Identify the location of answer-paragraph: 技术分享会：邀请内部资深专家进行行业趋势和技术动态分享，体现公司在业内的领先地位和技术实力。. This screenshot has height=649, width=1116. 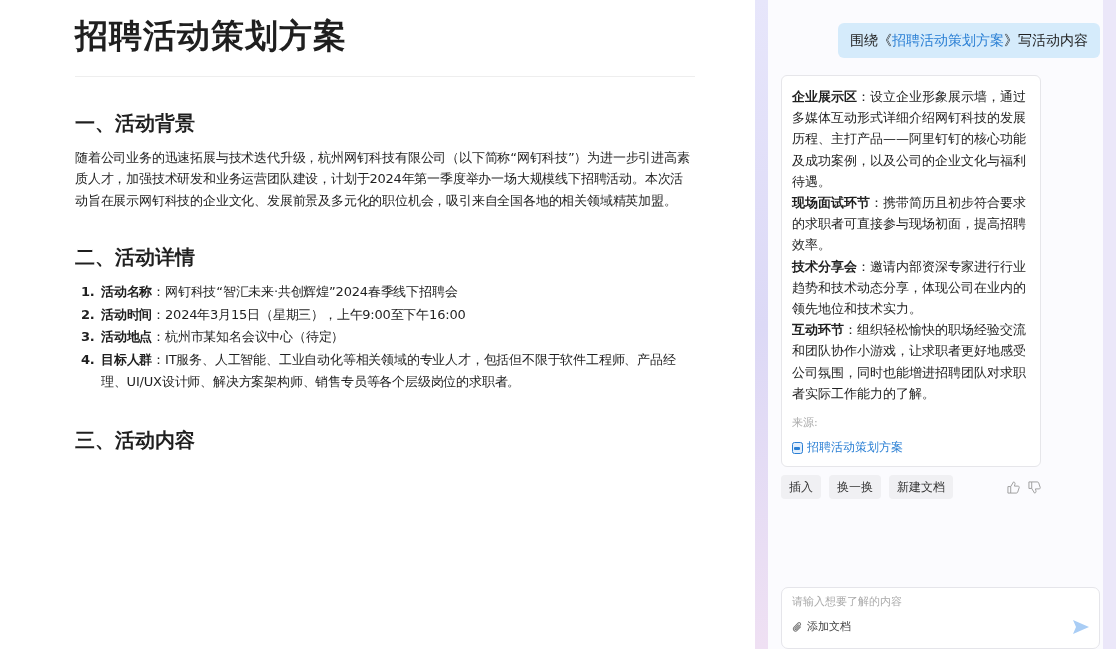
(909, 288).